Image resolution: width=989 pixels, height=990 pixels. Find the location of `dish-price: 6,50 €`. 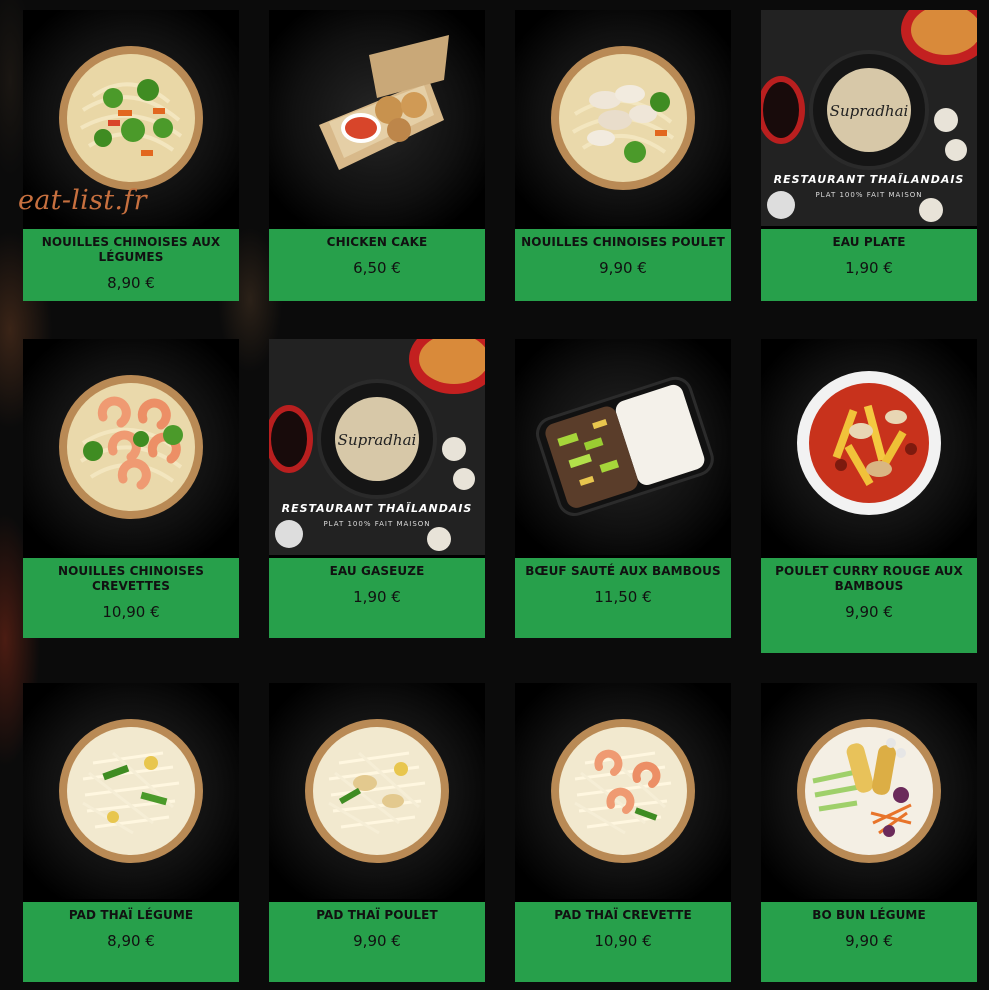

dish-price: 6,50 € is located at coordinates (377, 268).